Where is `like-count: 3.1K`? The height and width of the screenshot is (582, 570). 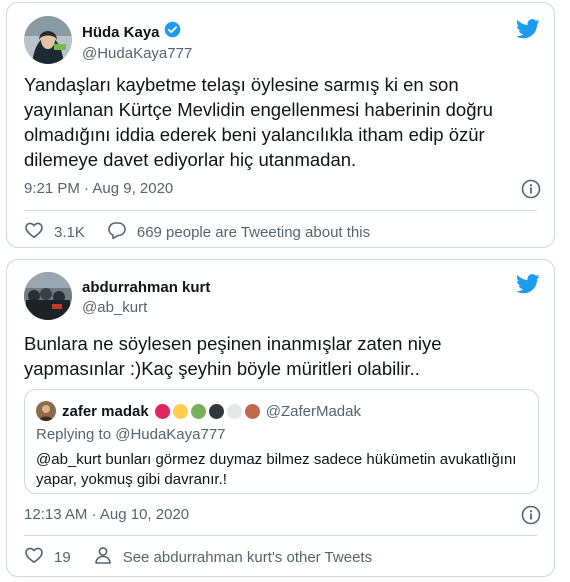
like-count: 3.1K is located at coordinates (69, 232).